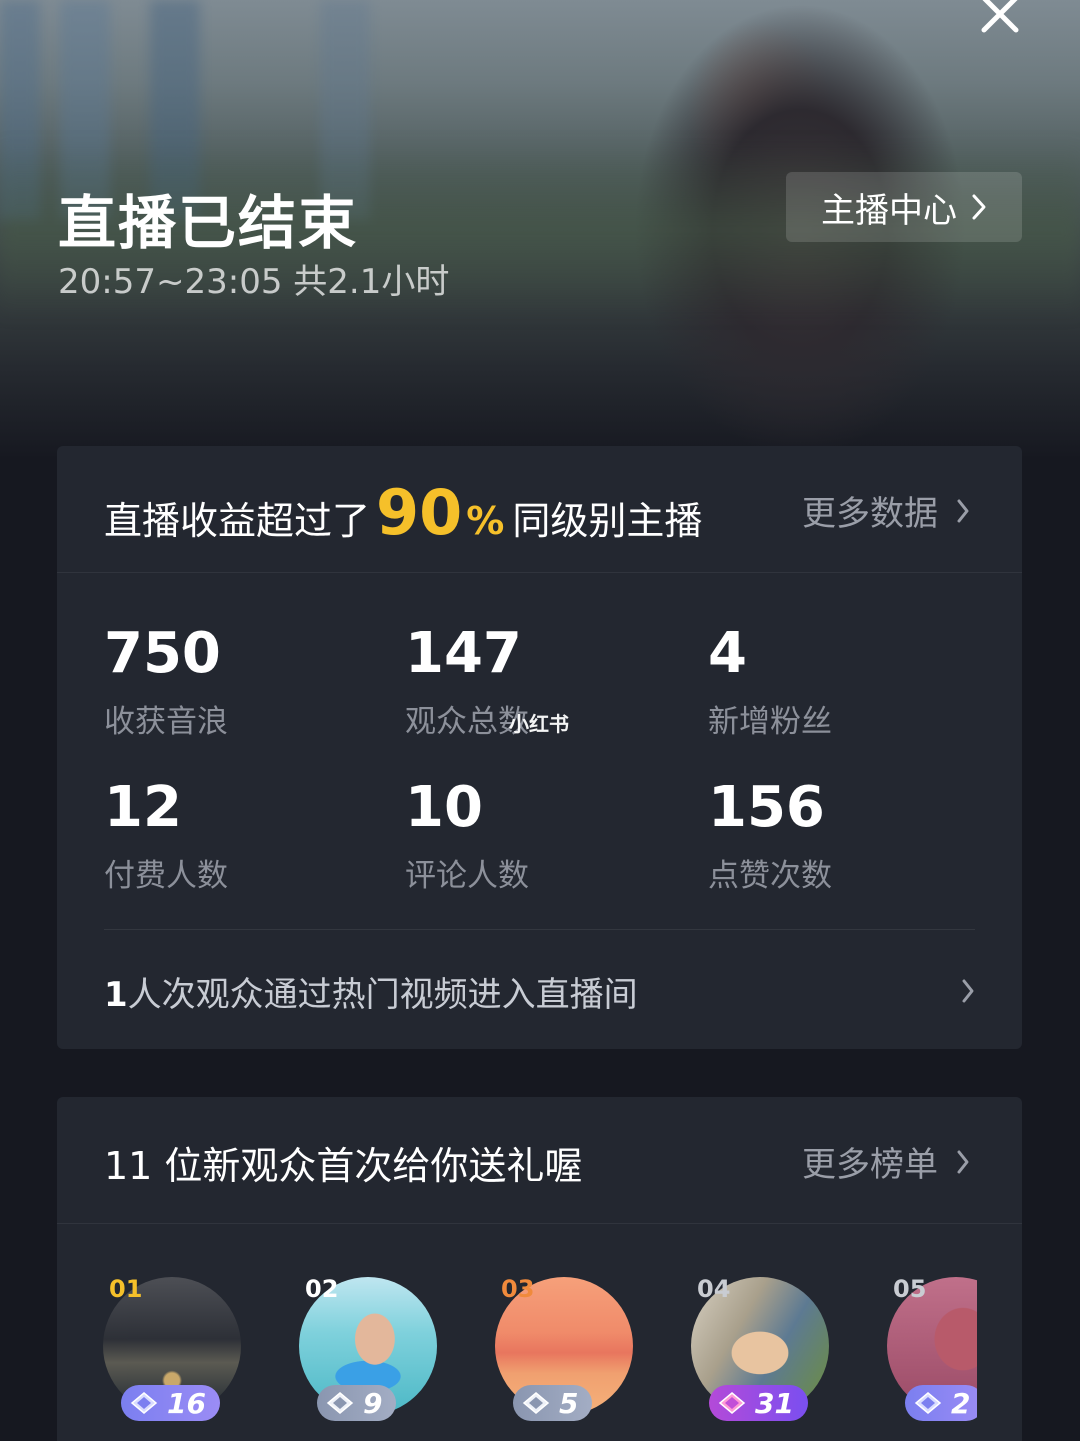 Image resolution: width=1080 pixels, height=1441 pixels. I want to click on stat-paying-users: 12 付费人数, so click(166, 837).